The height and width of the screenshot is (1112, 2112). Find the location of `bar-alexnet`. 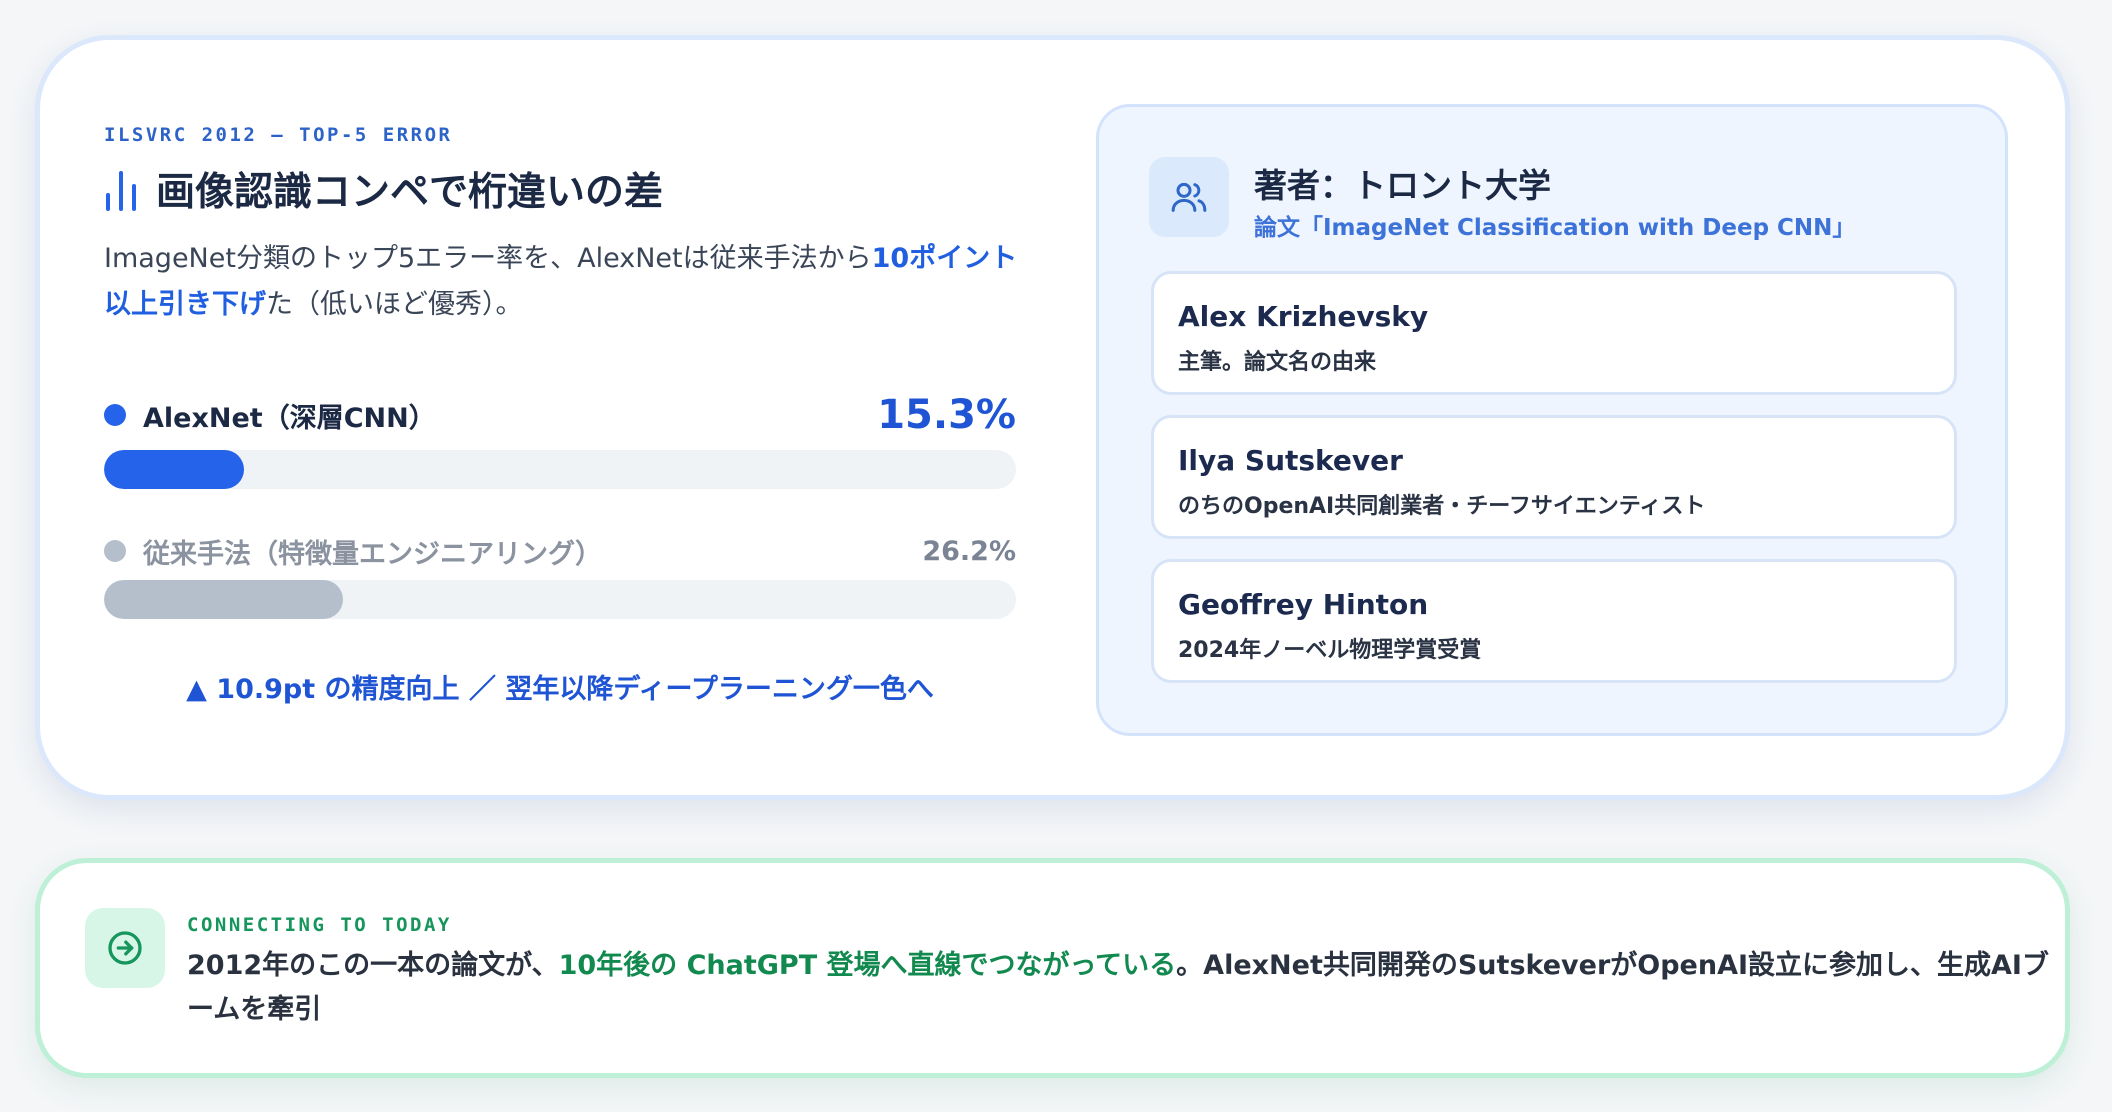

bar-alexnet is located at coordinates (174, 469).